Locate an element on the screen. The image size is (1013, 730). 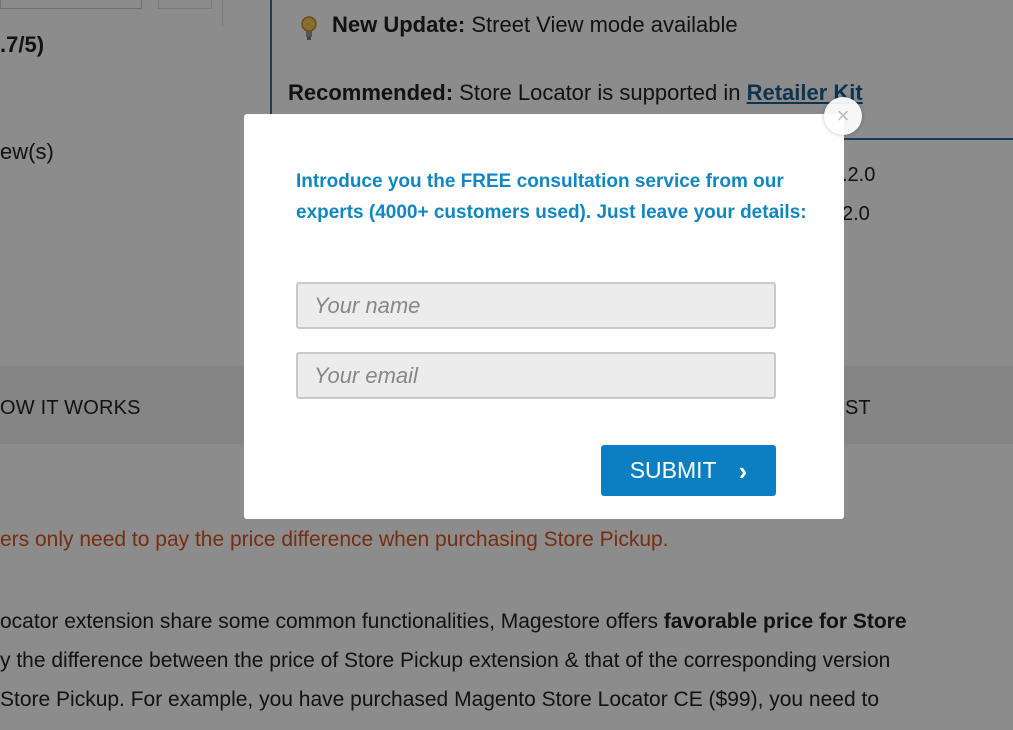
close-icon: × is located at coordinates (843, 116).